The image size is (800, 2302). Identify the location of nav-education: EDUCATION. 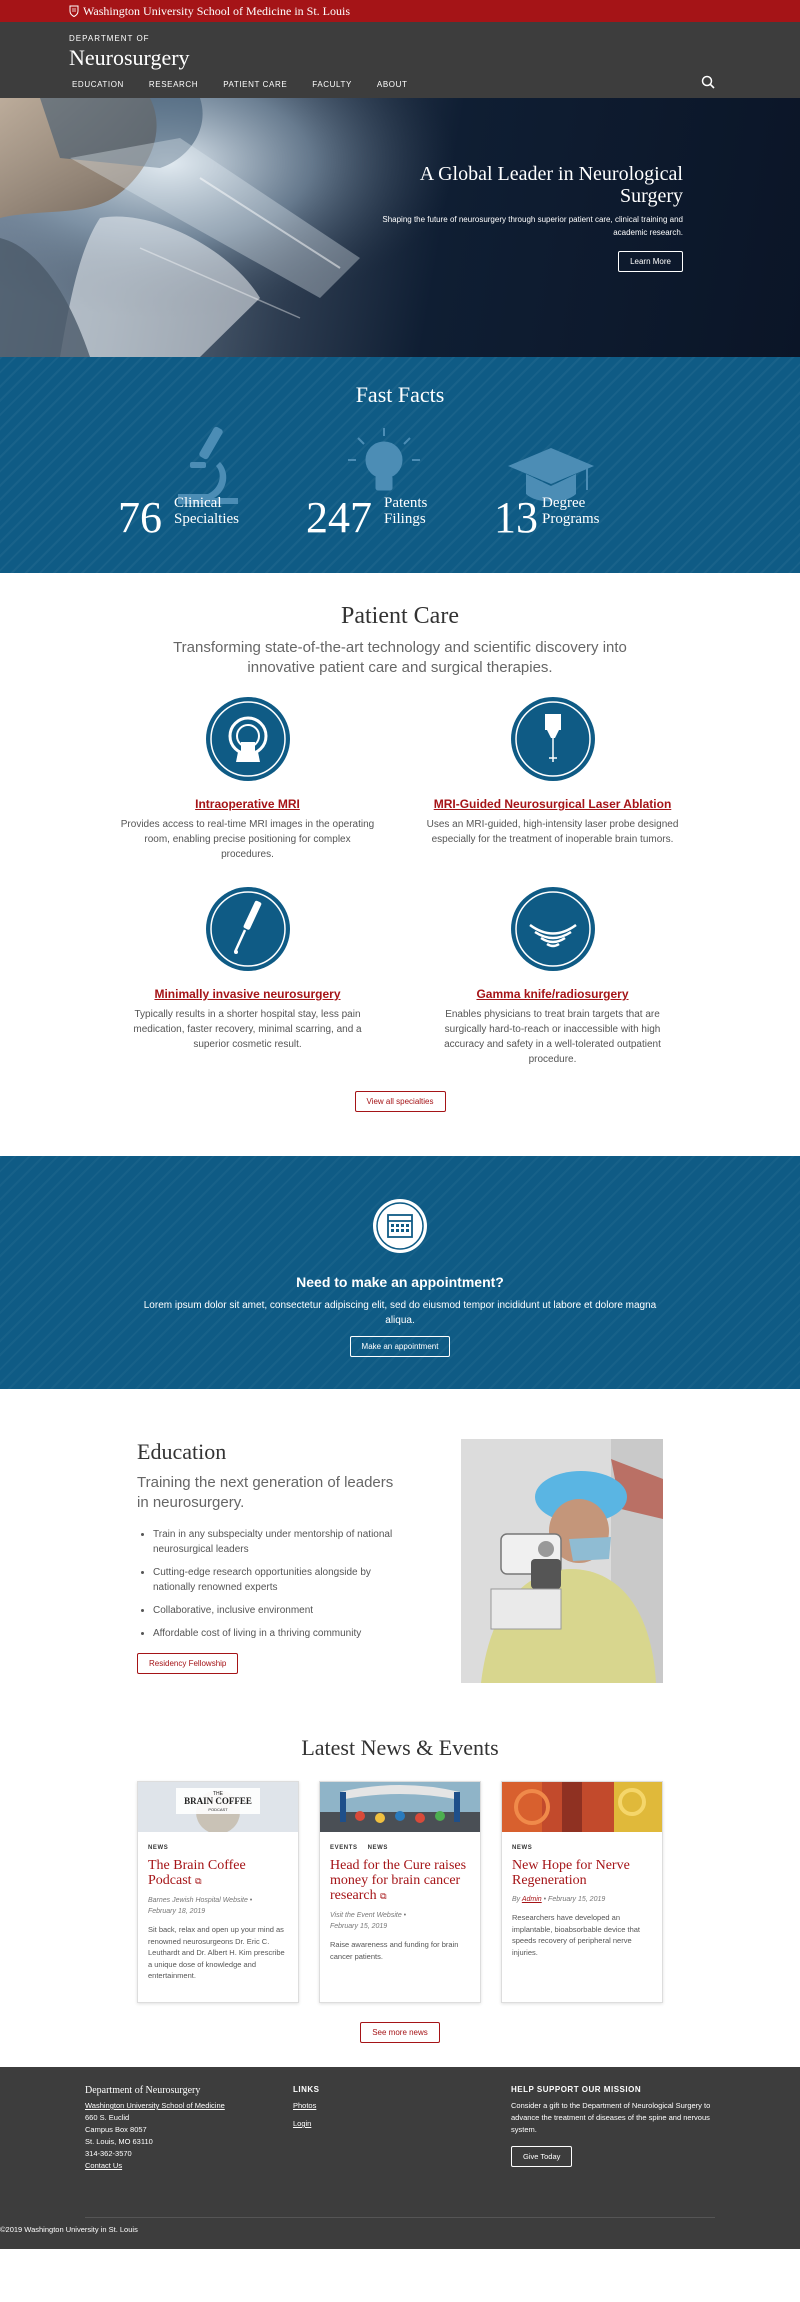
(98, 84).